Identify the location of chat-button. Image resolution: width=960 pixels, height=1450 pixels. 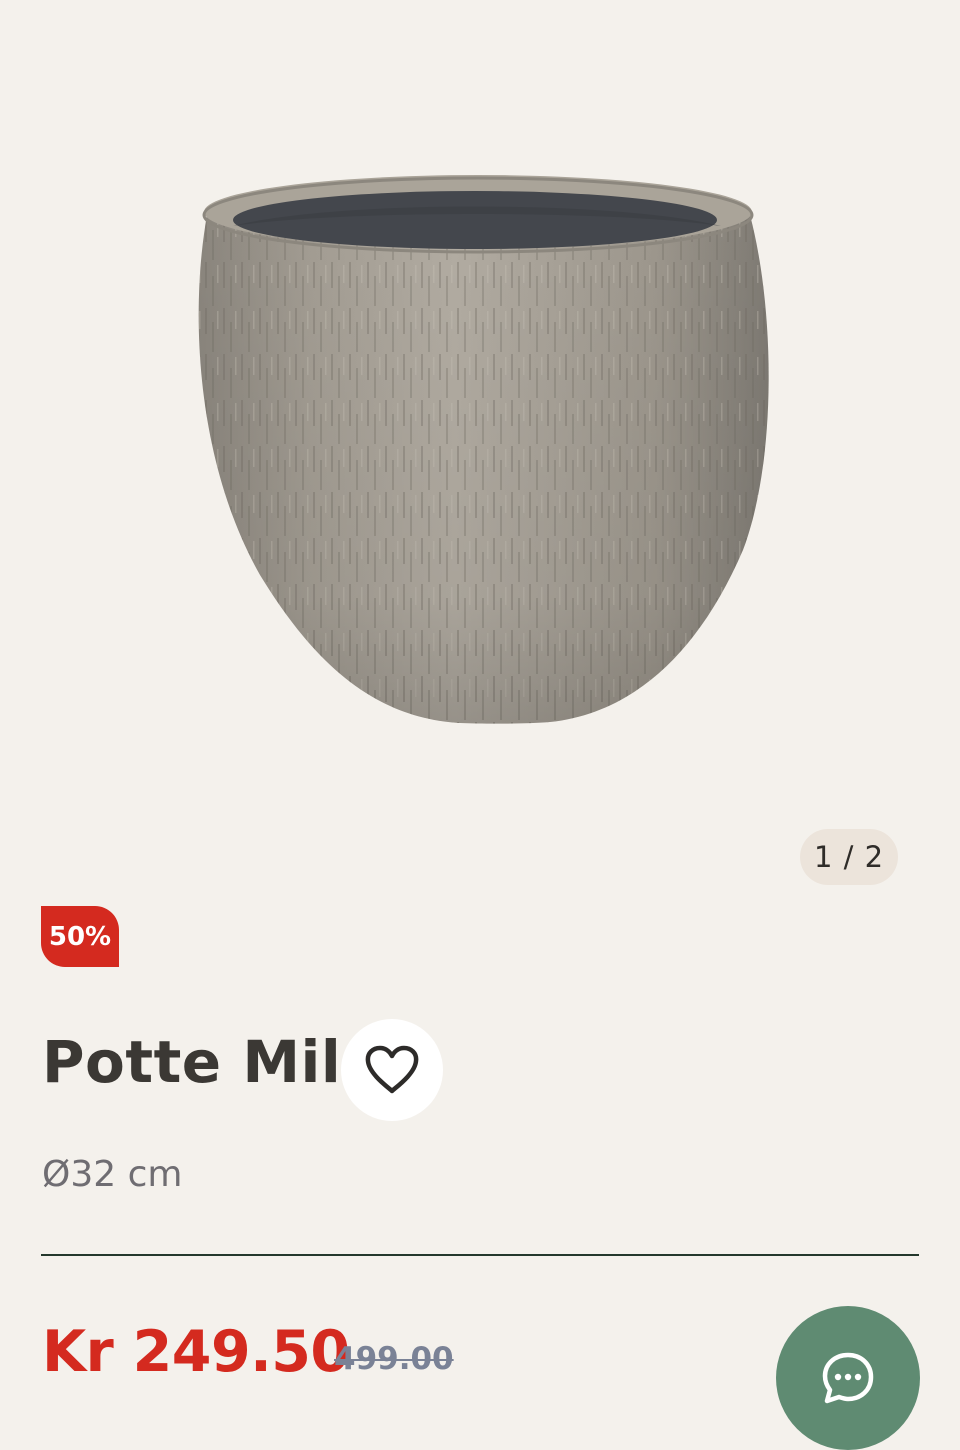
(848, 1378).